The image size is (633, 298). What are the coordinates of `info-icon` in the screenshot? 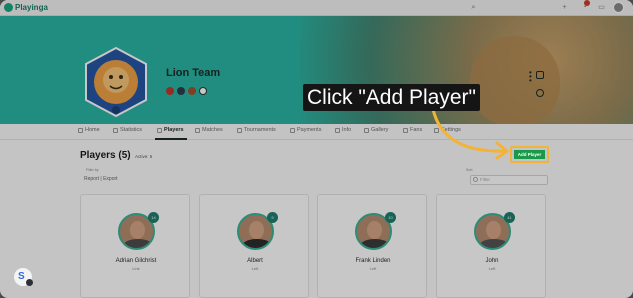 It's located at (337, 130).